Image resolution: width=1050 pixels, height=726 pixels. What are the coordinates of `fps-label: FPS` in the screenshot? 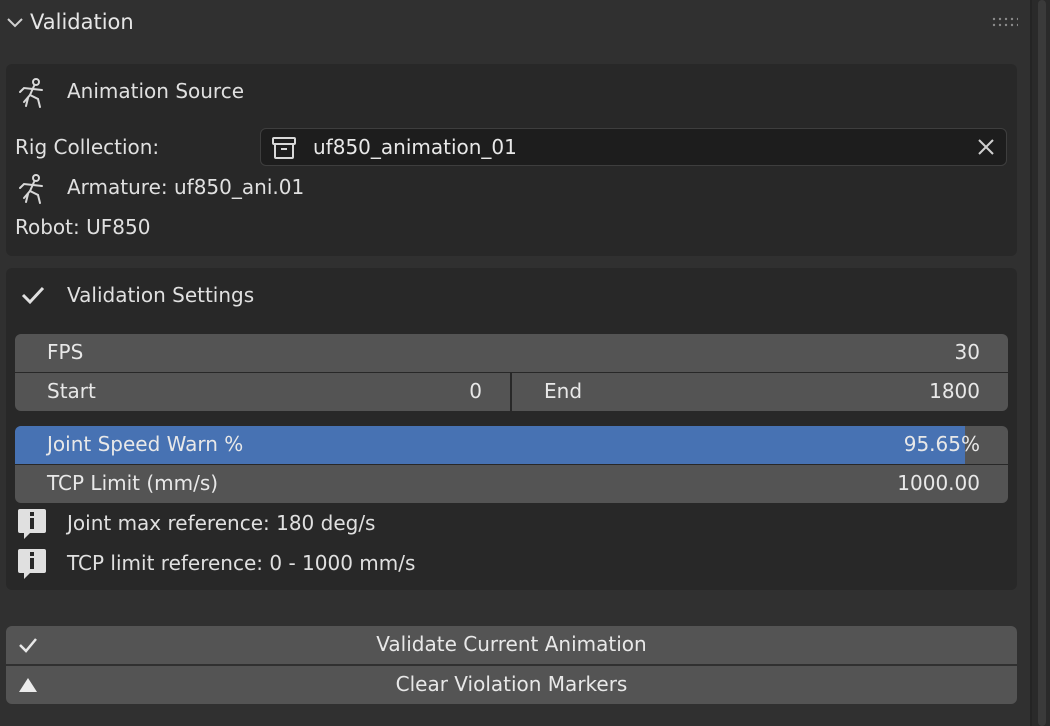 It's located at (65, 352).